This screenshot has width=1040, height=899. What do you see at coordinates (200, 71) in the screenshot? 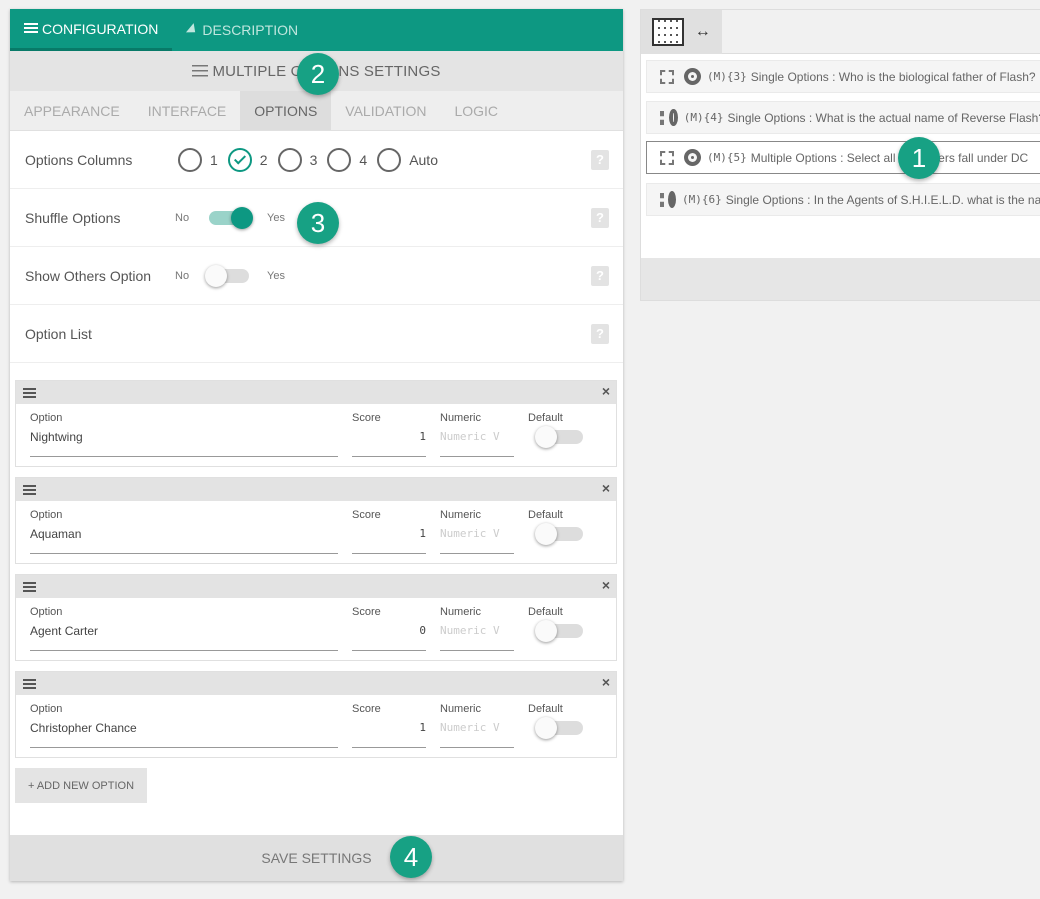
I see `sliders-icon` at bounding box center [200, 71].